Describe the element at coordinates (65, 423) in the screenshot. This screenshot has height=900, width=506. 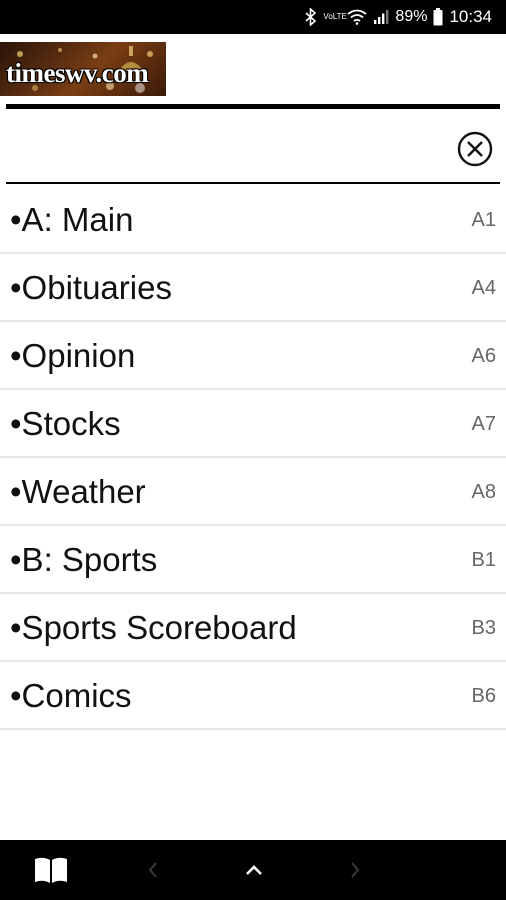
I see `section-label: •Stocks` at that location.